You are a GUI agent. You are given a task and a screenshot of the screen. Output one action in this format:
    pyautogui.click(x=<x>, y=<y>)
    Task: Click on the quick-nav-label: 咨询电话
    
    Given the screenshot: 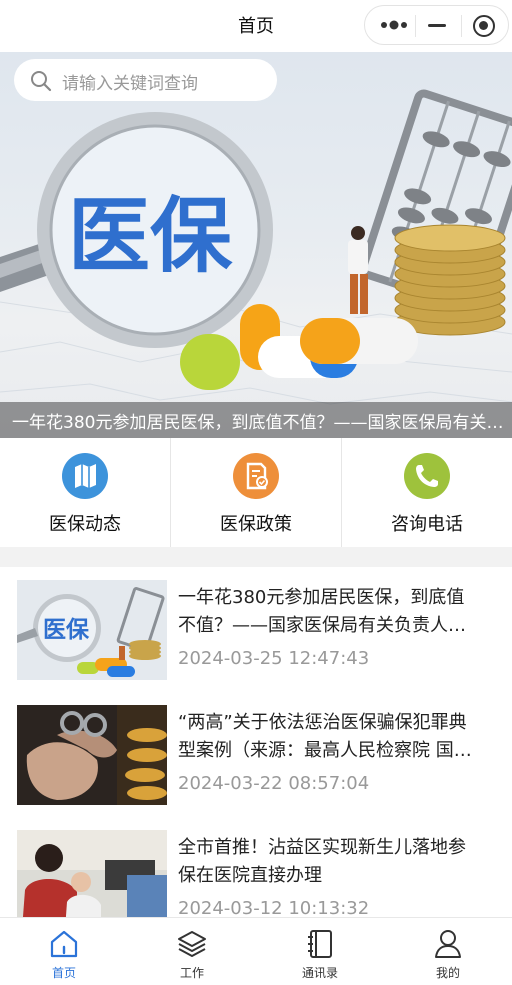 What is the action you would take?
    pyautogui.click(x=427, y=524)
    